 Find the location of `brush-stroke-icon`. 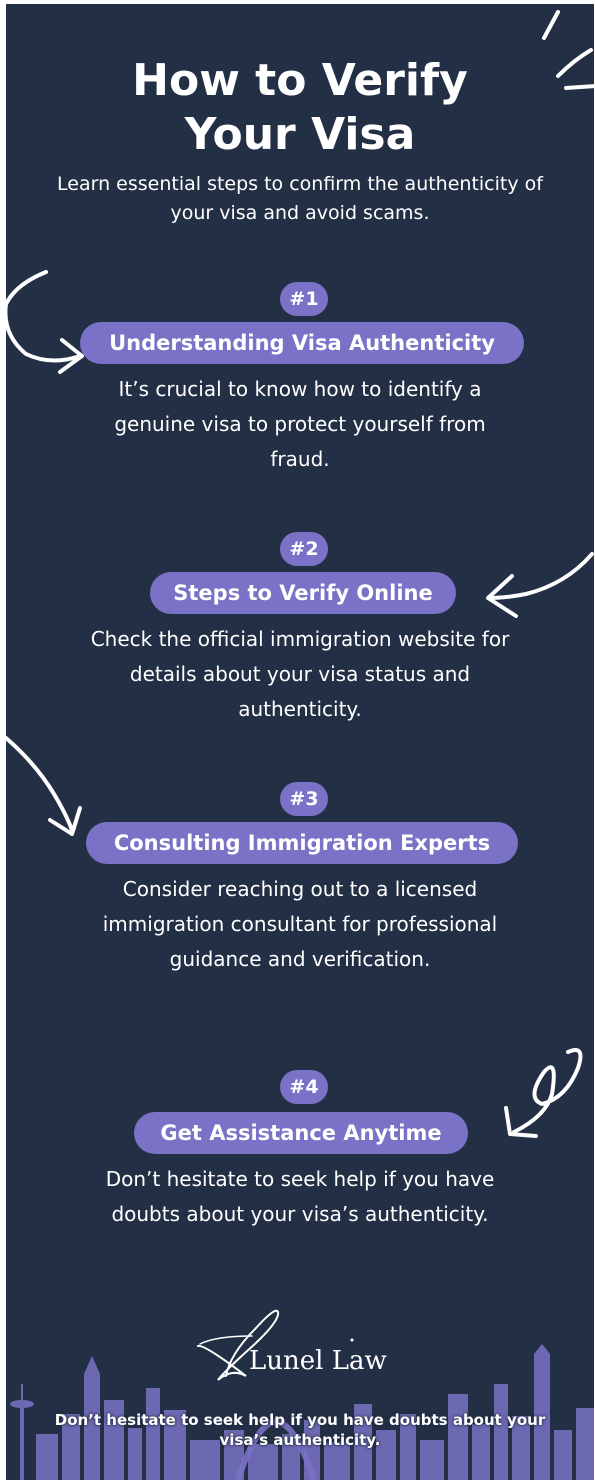

brush-stroke-icon is located at coordinates (551, 25).